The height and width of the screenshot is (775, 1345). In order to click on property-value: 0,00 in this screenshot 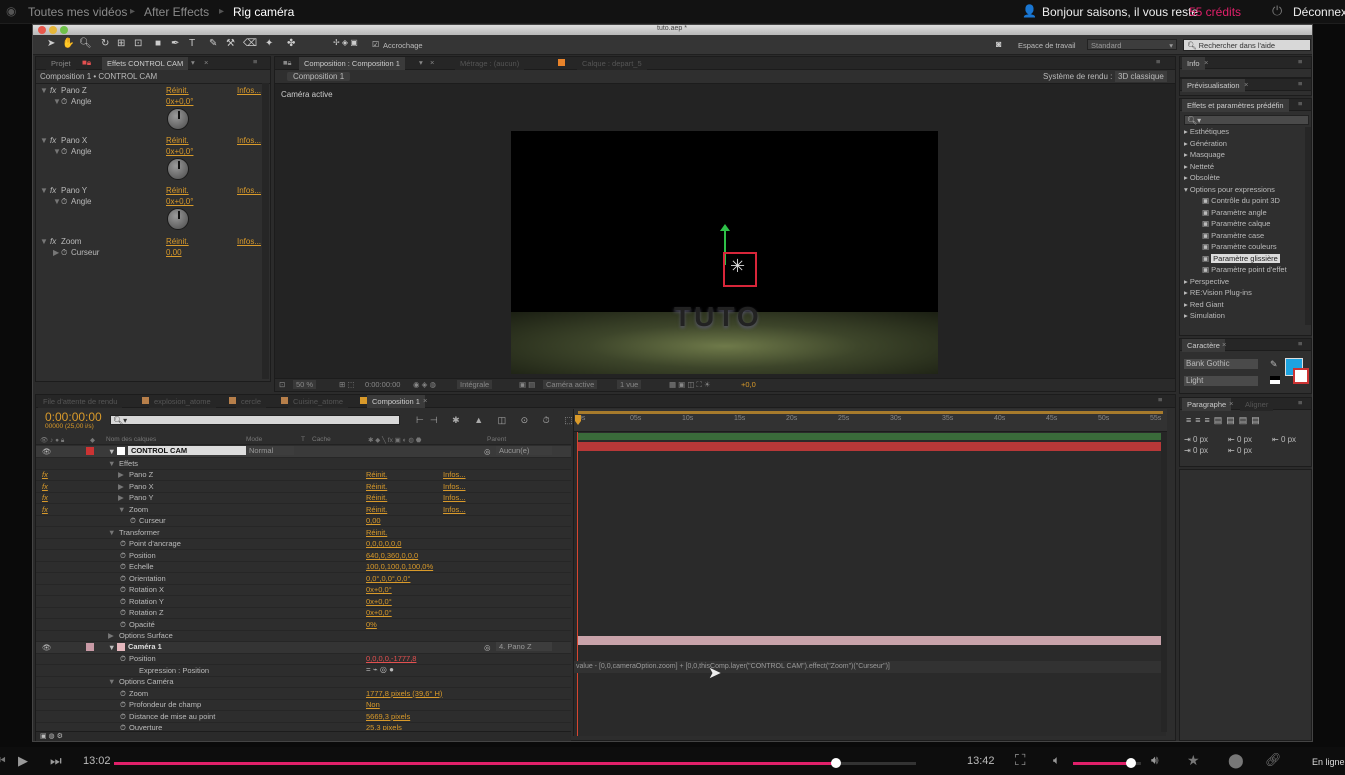, I will do `click(373, 520)`.